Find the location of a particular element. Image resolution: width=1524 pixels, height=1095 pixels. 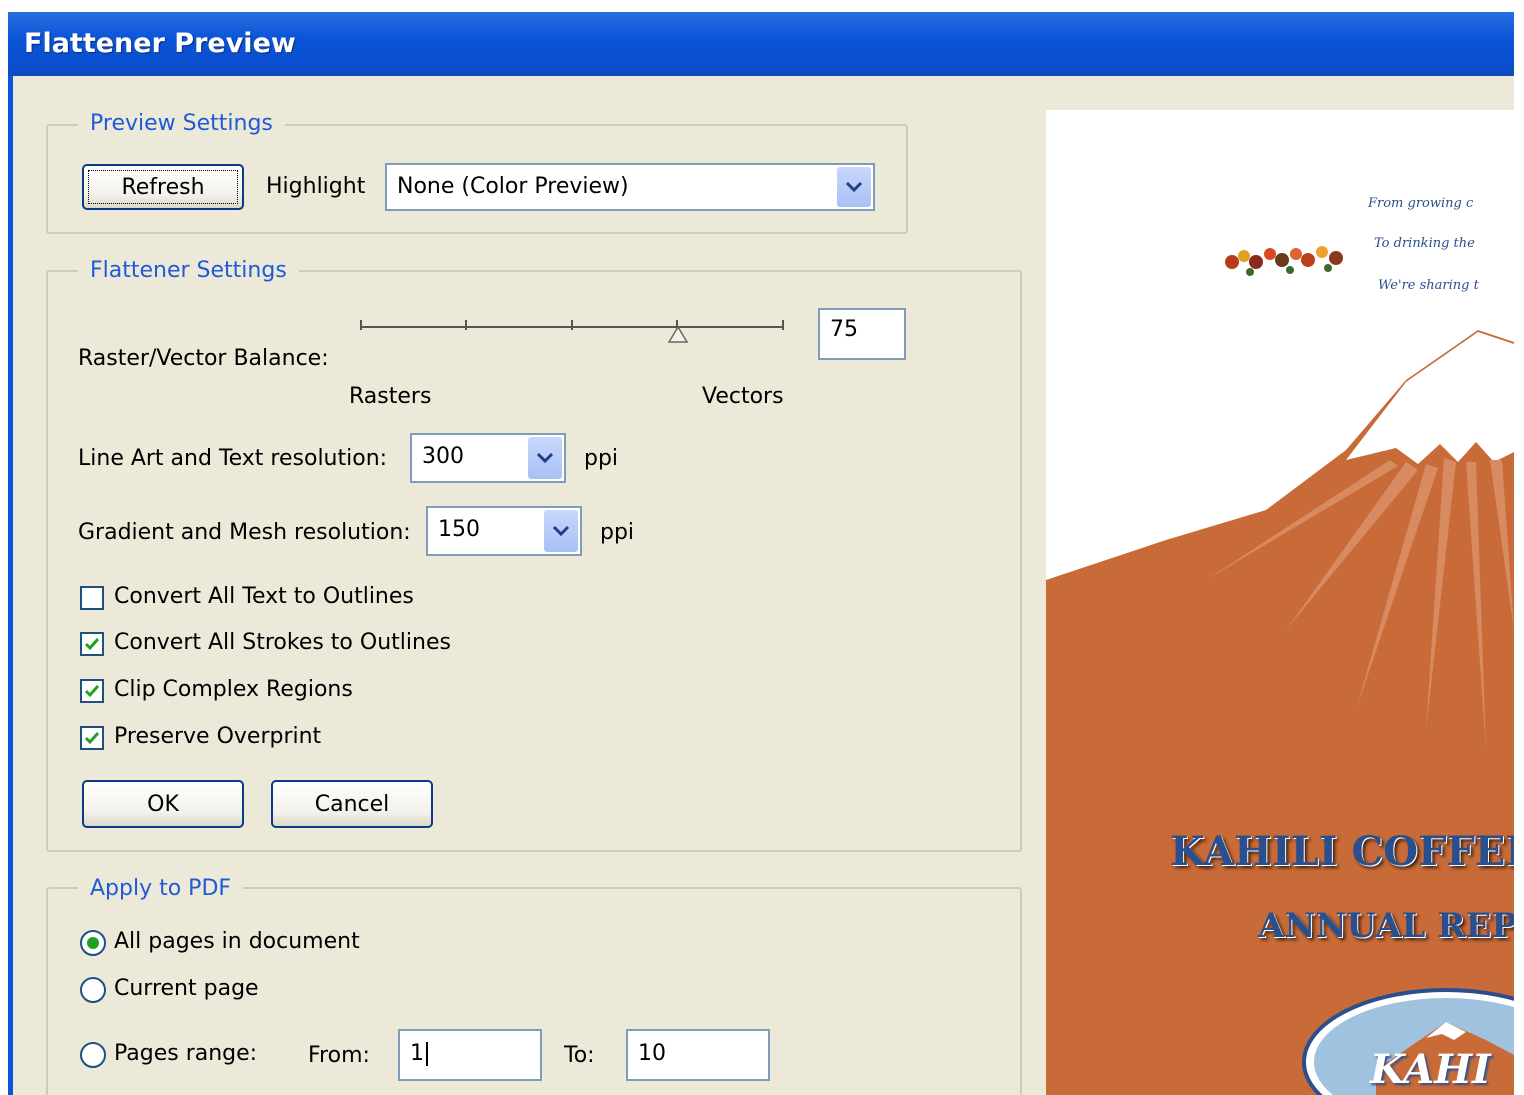

refresh-button-label: Refresh is located at coordinates (163, 187).